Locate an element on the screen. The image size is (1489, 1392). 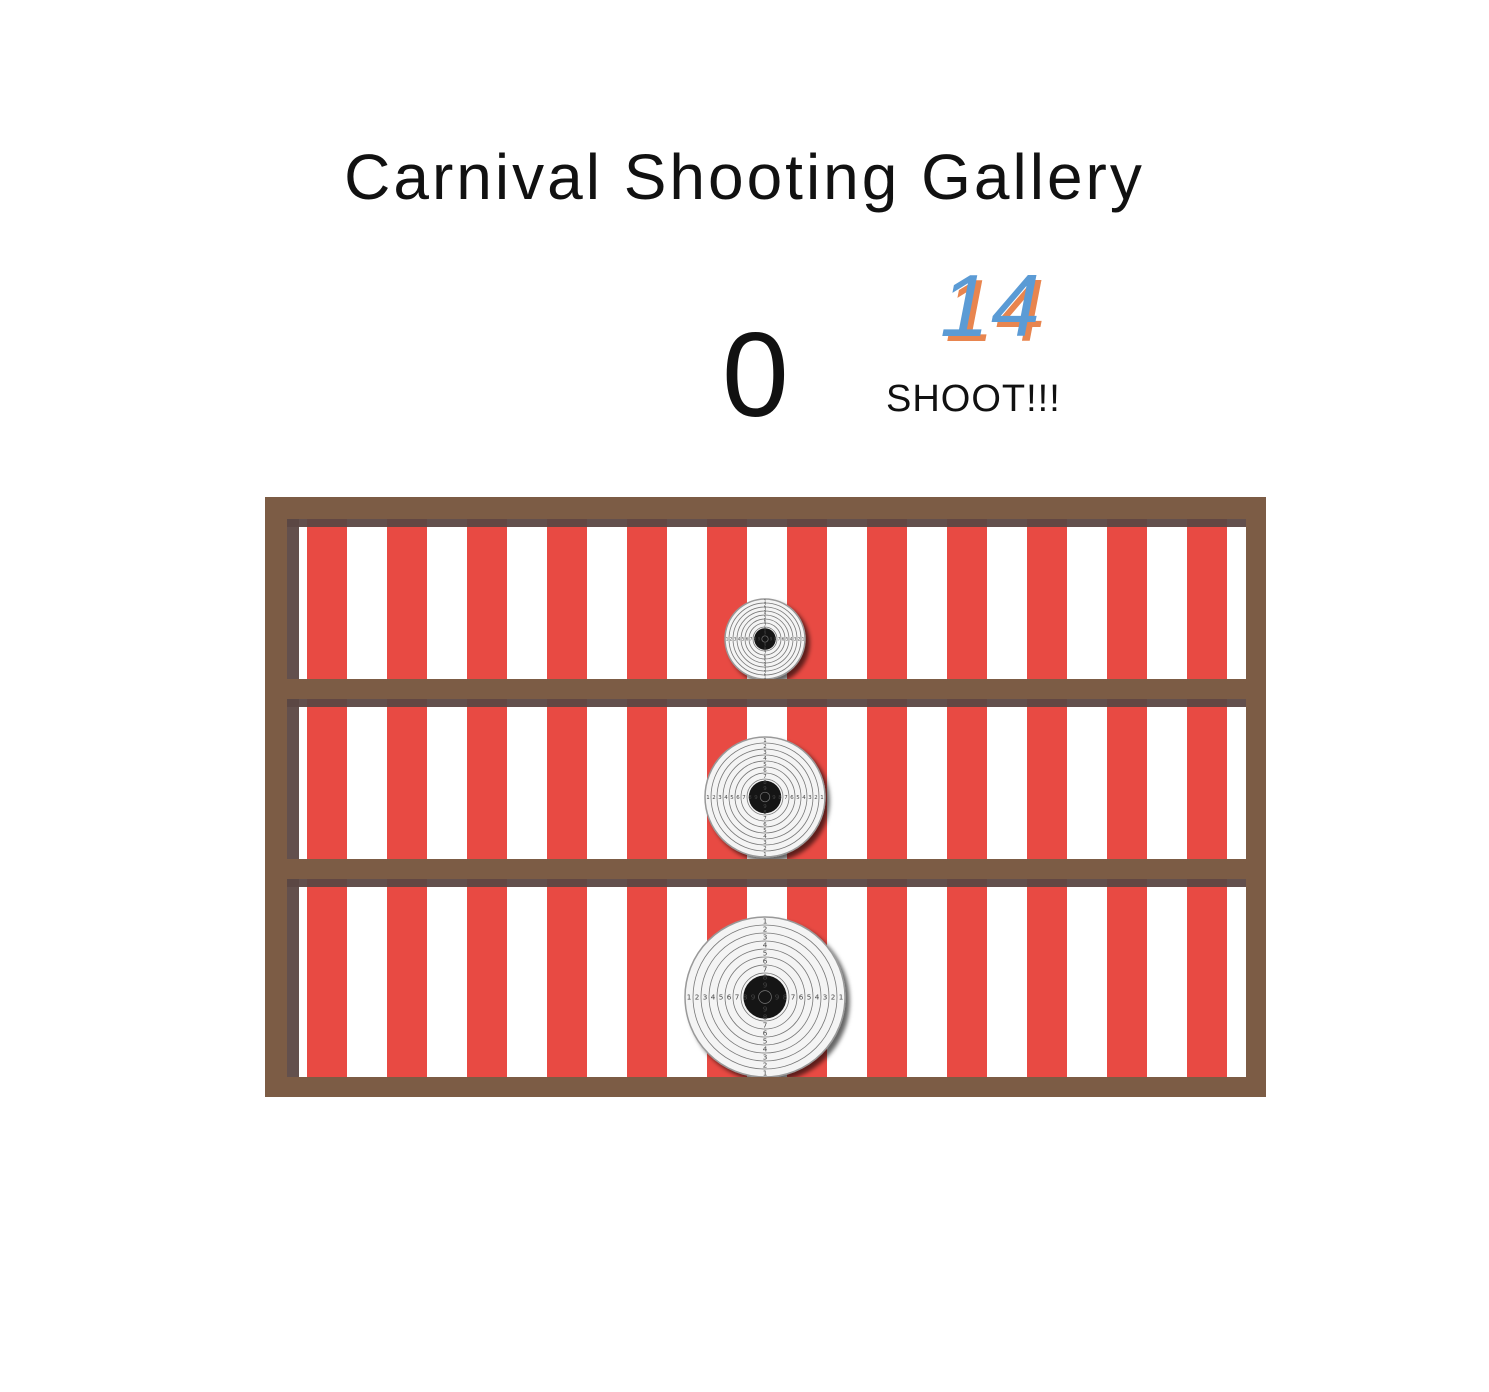
target-large: 1 1112 2223 3334 4445 5556 6667 7778 8889 999 is located at coordinates (765, 997).